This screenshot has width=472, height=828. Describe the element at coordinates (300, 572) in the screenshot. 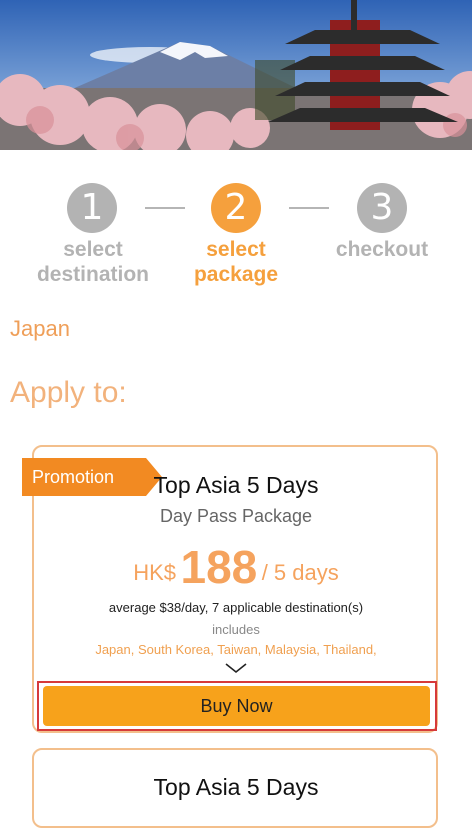

I see `price-period: / 5 days` at that location.